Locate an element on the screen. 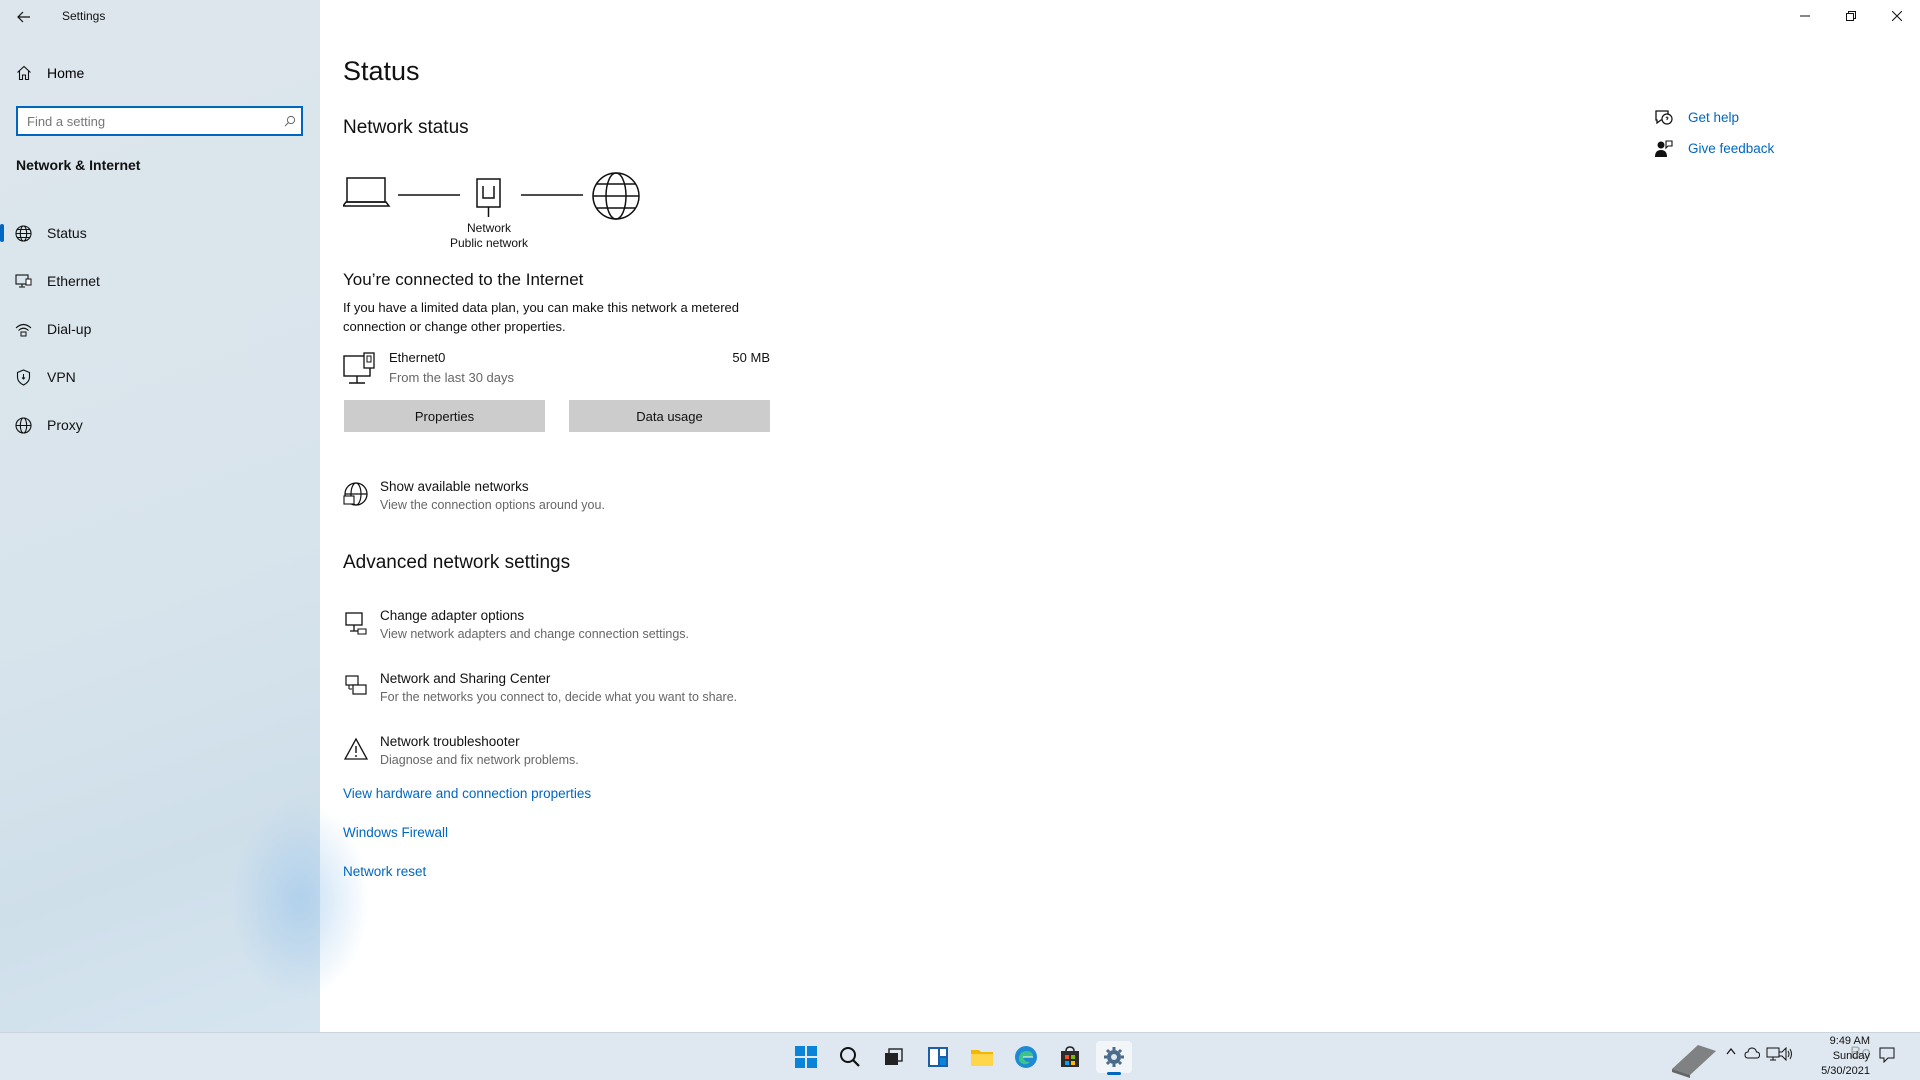 This screenshot has width=1920, height=1080. network-reset-link: Network reset is located at coordinates (384, 871).